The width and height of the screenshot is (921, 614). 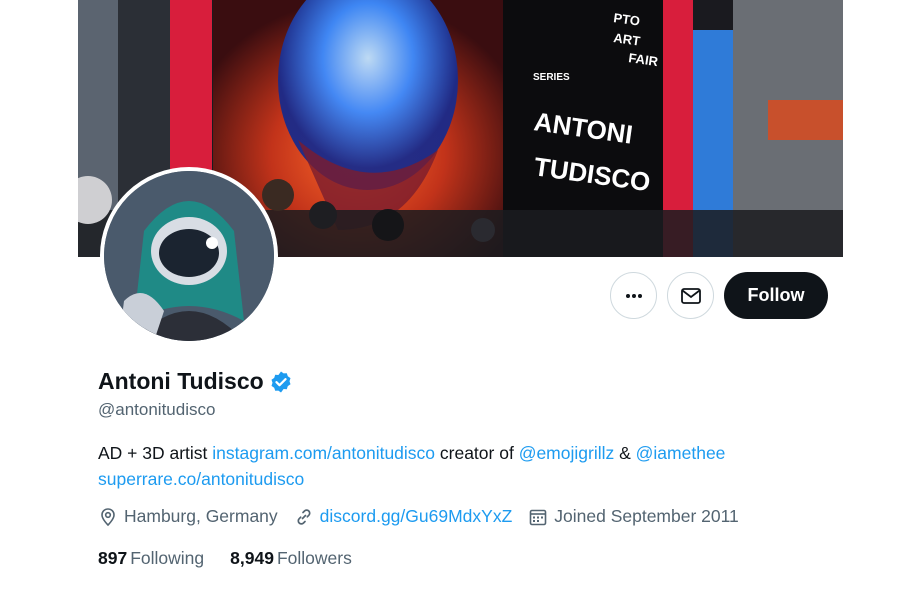 I want to click on bio-link-instagram: instagram.com/antonitudisco, so click(x=323, y=453).